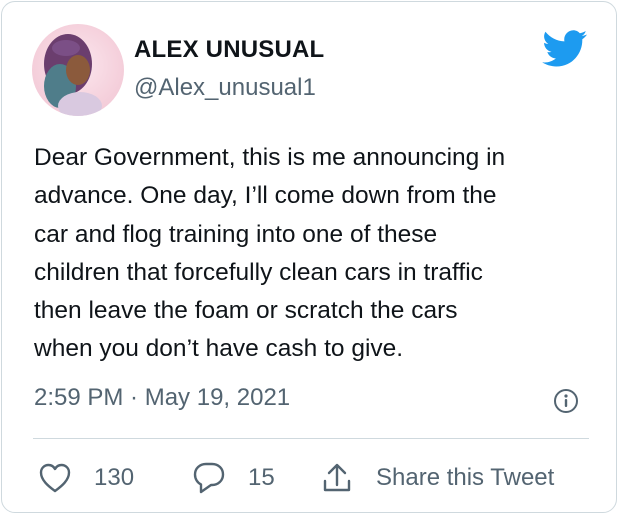 The width and height of the screenshot is (620, 516). I want to click on tweet-text-line: car and flog training into one of these, so click(236, 234).